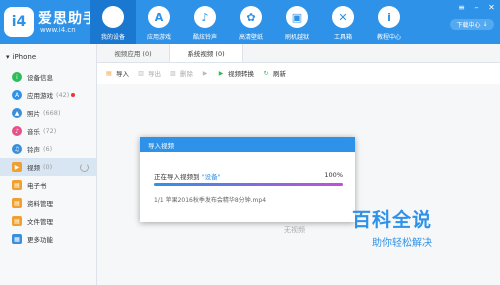  I want to click on toolbar-import-button: ▤ 导入, so click(117, 73).